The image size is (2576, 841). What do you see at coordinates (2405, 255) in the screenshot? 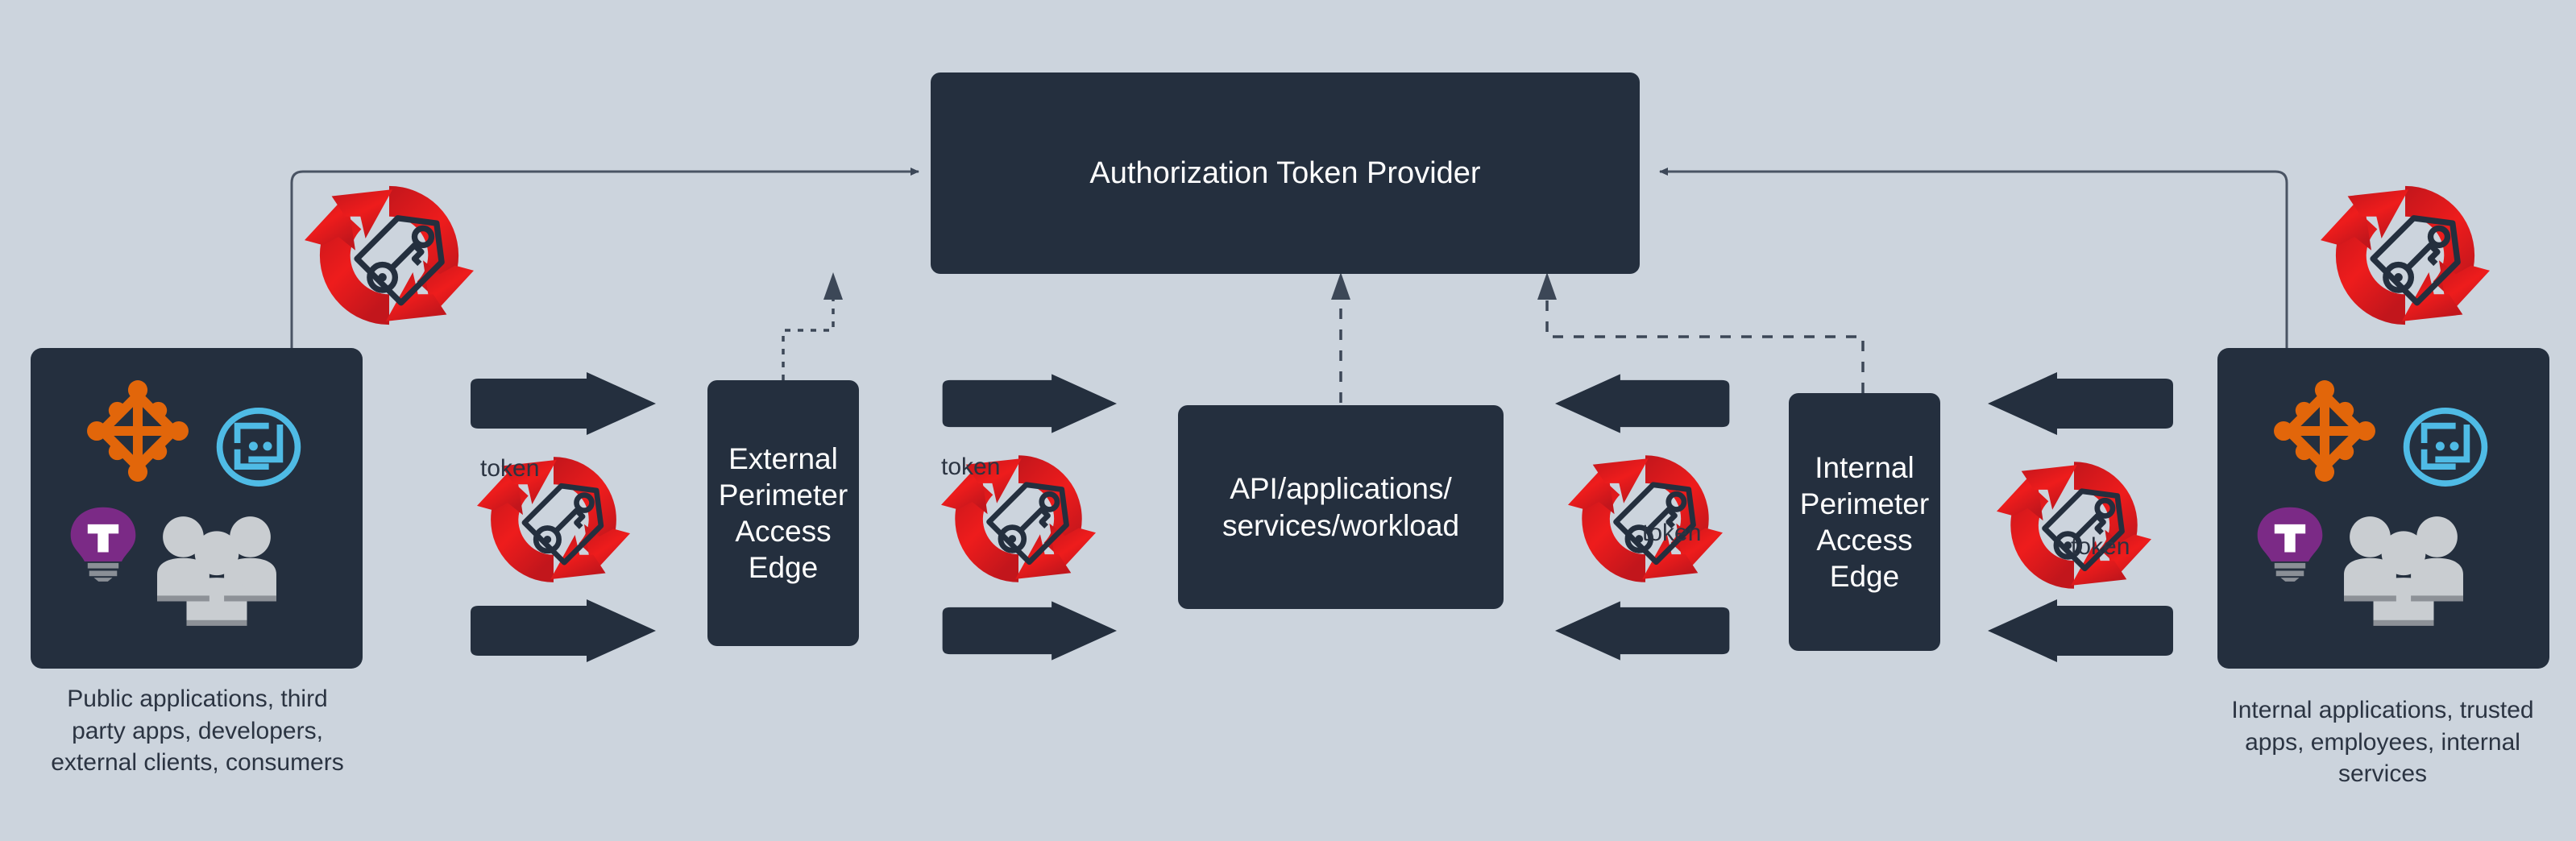
I see `token-badge-internal-top` at bounding box center [2405, 255].